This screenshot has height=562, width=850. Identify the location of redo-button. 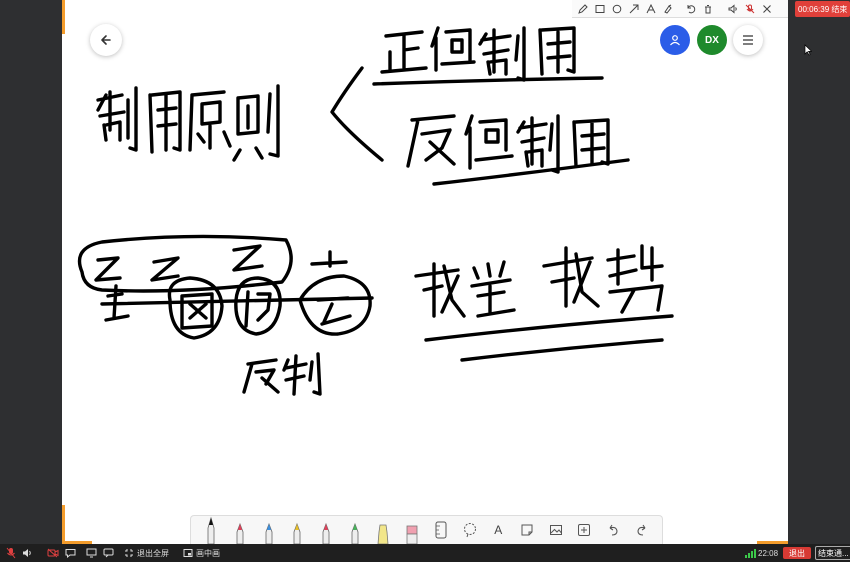
(641, 530).